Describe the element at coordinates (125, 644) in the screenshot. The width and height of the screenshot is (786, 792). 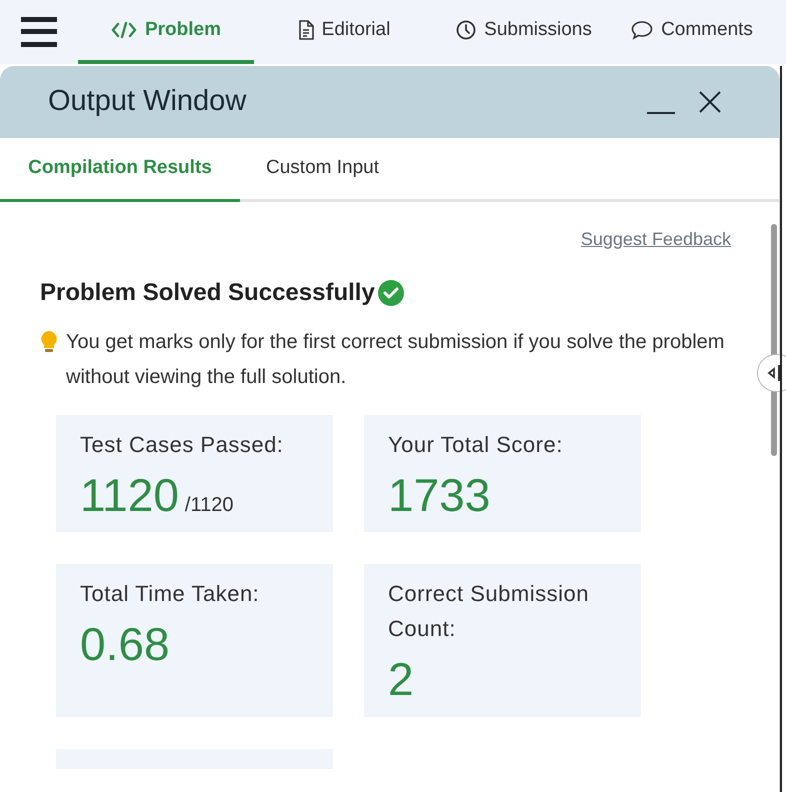
I see `stat-value: 0.68` at that location.